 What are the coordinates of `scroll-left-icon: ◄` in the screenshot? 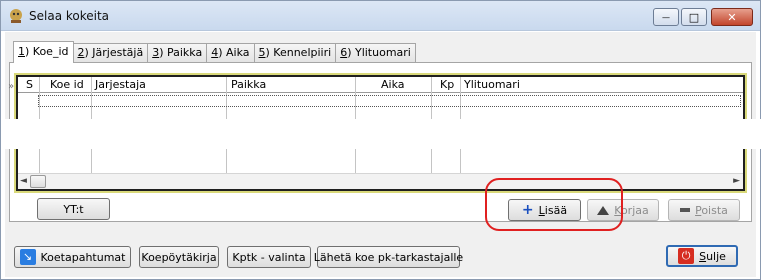 It's located at (23, 181).